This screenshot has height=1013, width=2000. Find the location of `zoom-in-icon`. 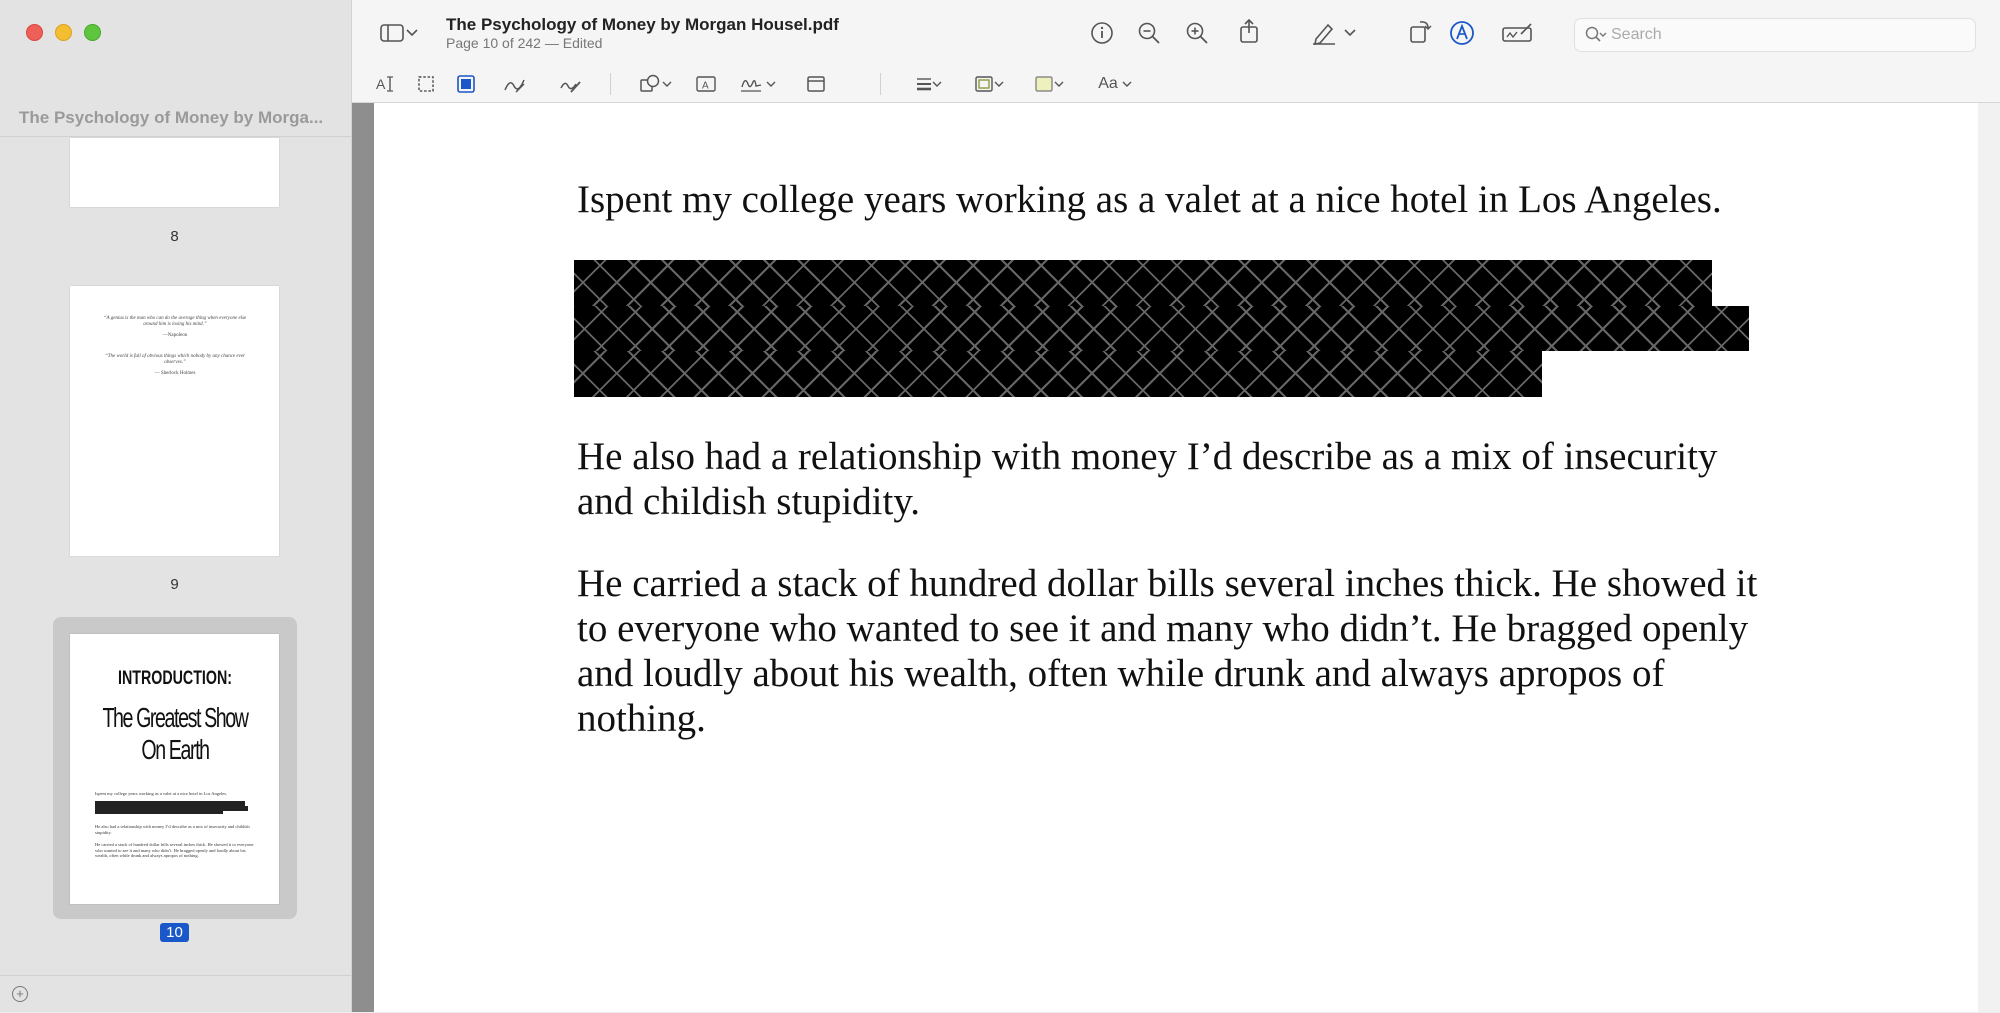

zoom-in-icon is located at coordinates (1197, 33).